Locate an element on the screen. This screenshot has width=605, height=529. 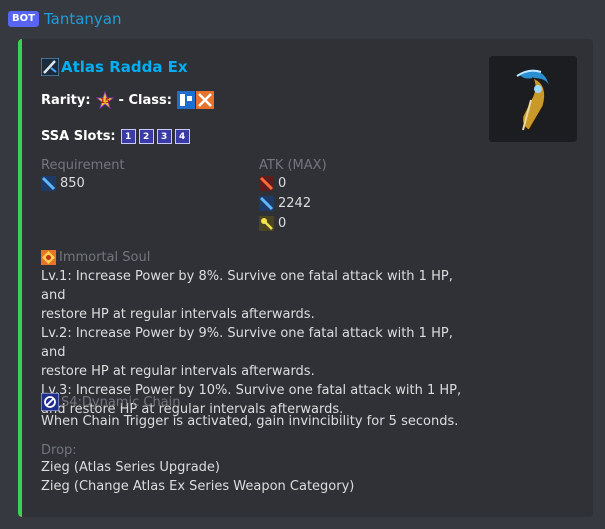
atk-field: ATK (MAX) 0 2242 0 is located at coordinates (293, 195).